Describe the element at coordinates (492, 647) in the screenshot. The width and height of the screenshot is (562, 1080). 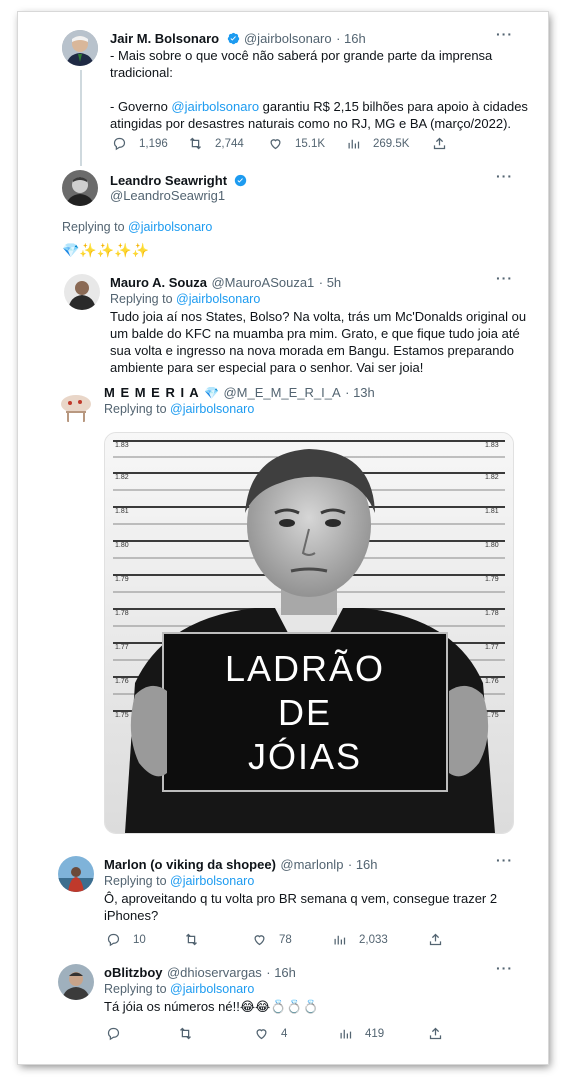
I see `height-mark: 1.77` at that location.